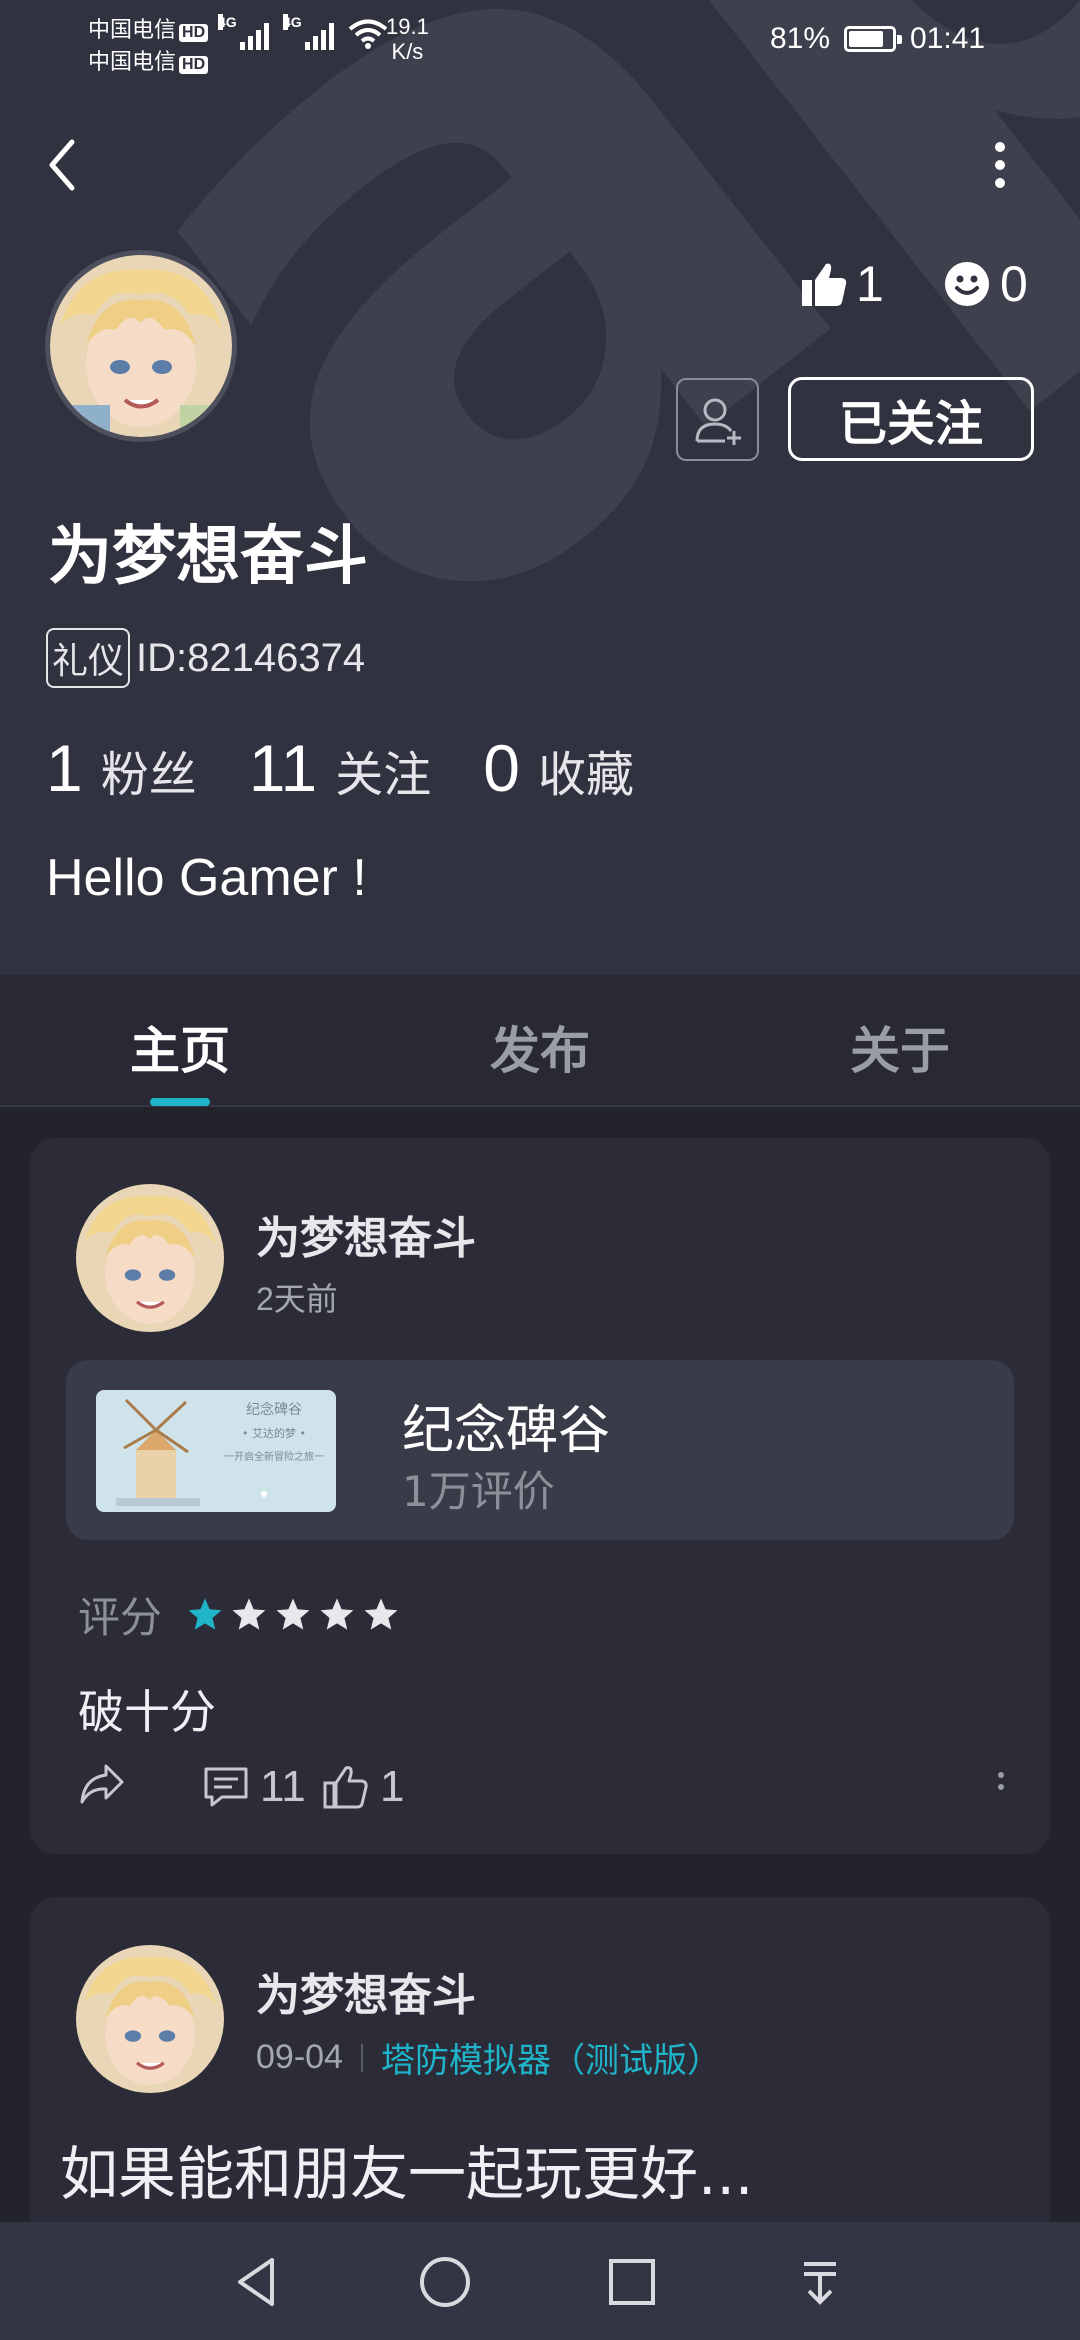 This screenshot has width=1080, height=2340. I want to click on following-count-item: 11 关注, so click(340, 768).